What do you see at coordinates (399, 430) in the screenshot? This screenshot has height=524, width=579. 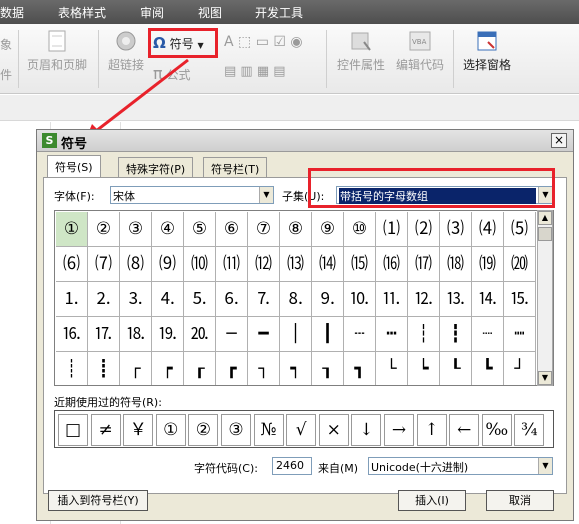 I see `recent-symbol-cell: →` at bounding box center [399, 430].